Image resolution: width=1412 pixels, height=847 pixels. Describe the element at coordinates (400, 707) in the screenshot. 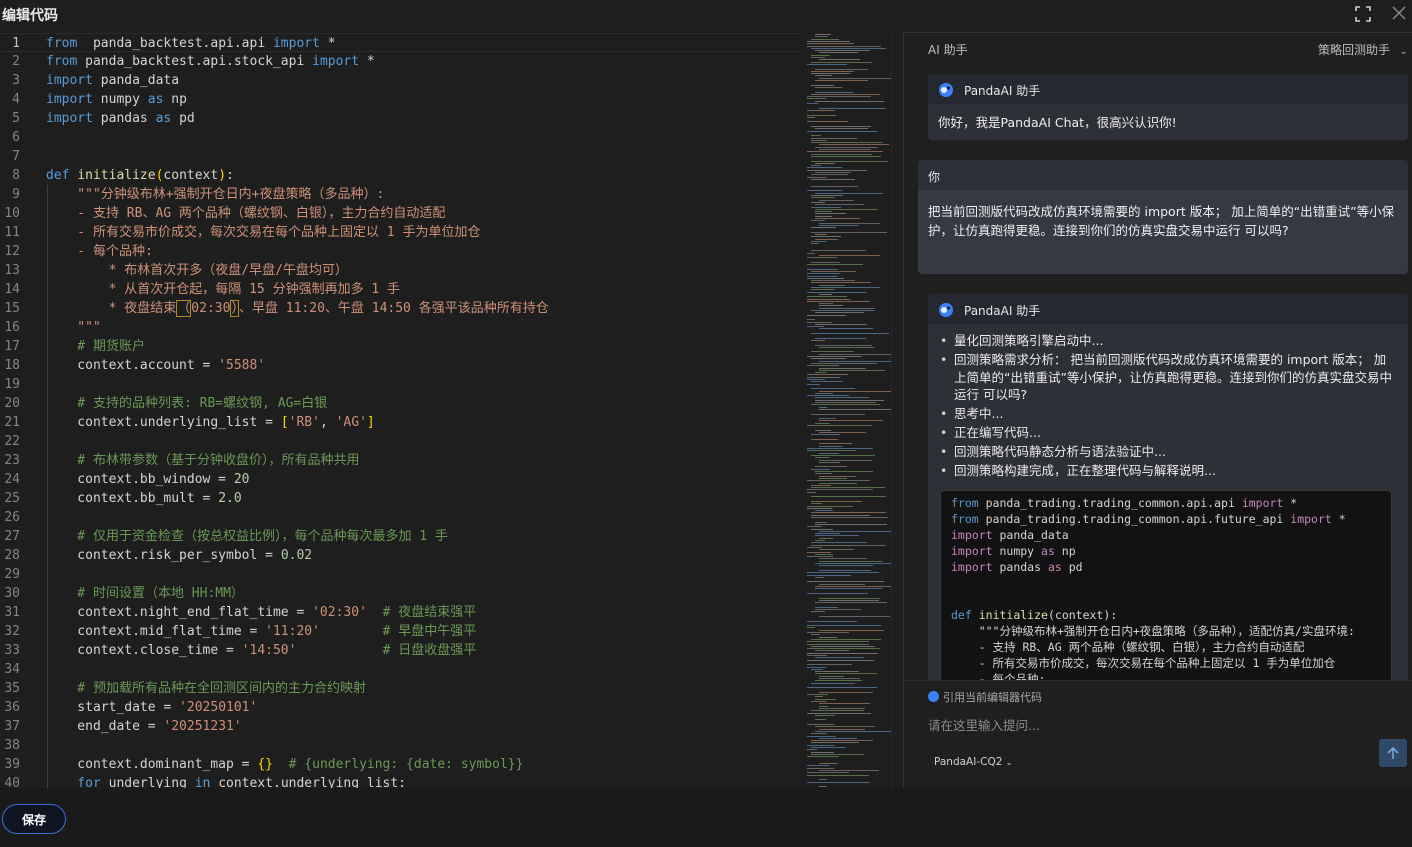

I see `code-line: 36 start_date = '20250101'` at that location.